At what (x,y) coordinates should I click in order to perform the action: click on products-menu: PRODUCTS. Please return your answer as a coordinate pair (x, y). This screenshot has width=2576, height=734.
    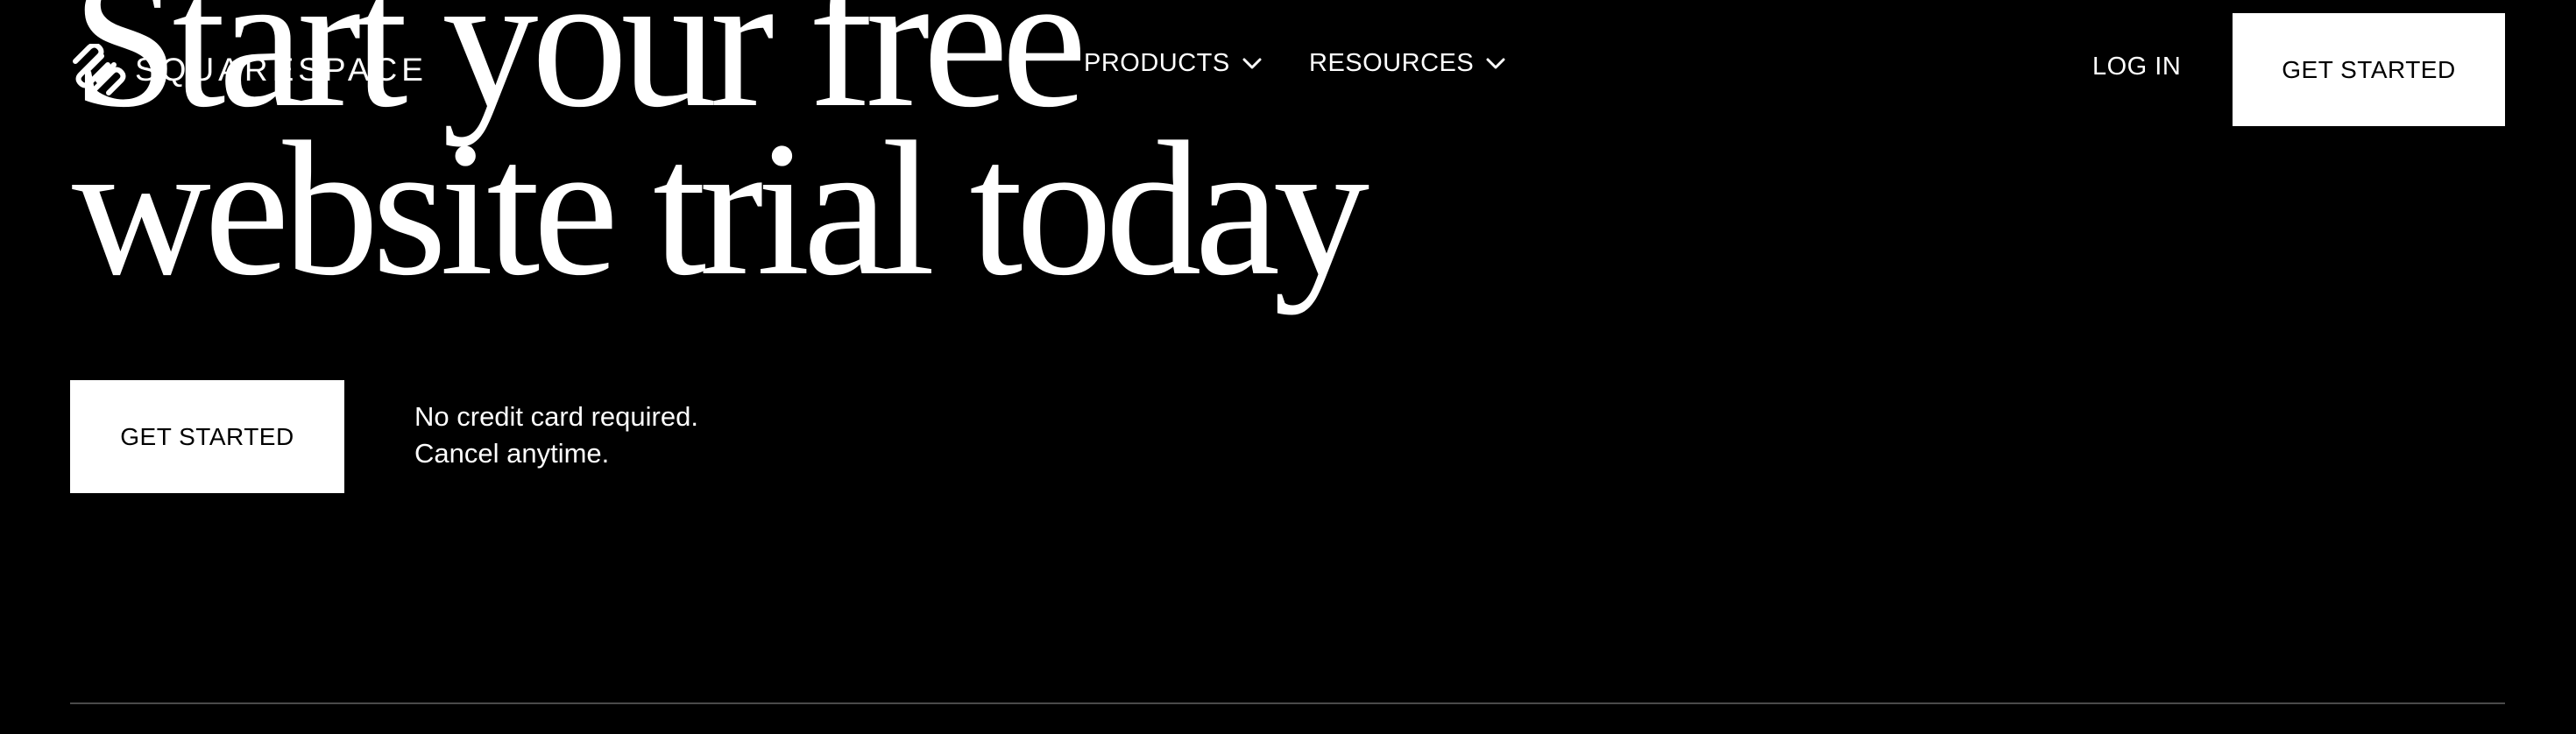
    Looking at the image, I should click on (1173, 64).